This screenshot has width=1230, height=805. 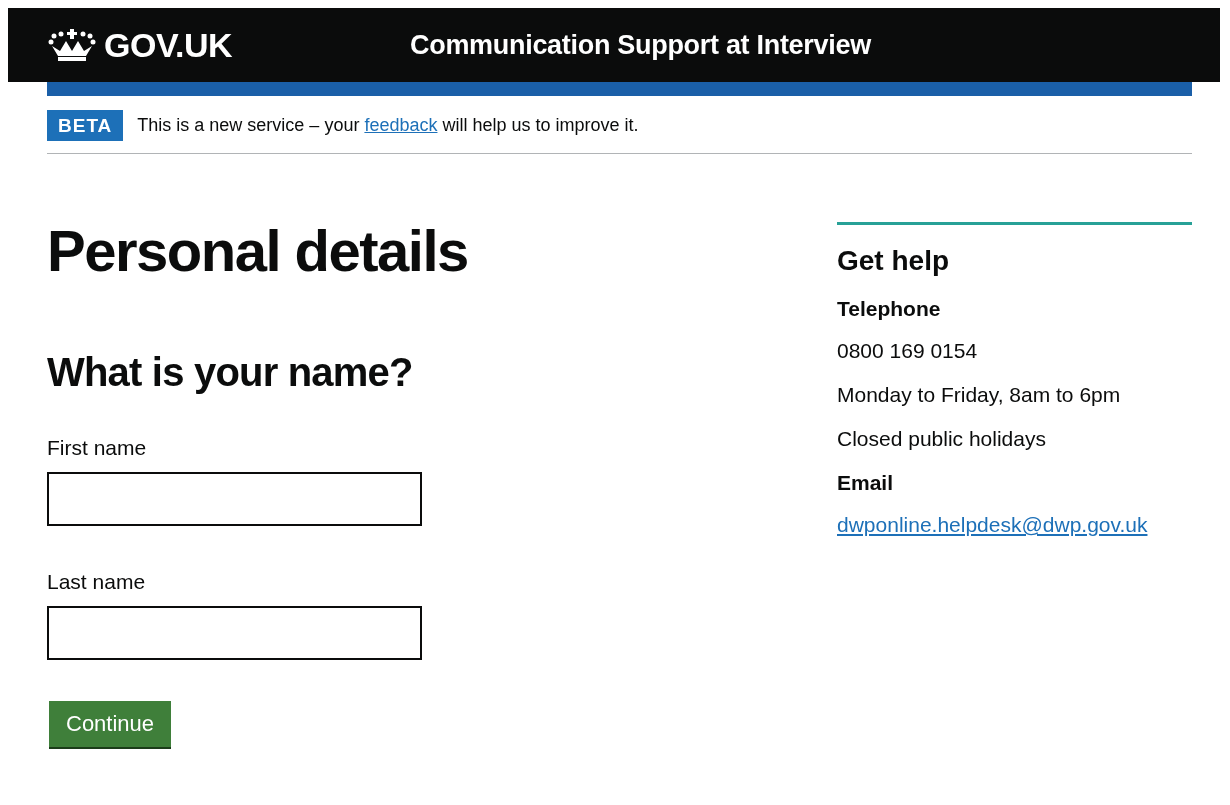 What do you see at coordinates (866, 483) in the screenshot?
I see `section-heading: Email` at bounding box center [866, 483].